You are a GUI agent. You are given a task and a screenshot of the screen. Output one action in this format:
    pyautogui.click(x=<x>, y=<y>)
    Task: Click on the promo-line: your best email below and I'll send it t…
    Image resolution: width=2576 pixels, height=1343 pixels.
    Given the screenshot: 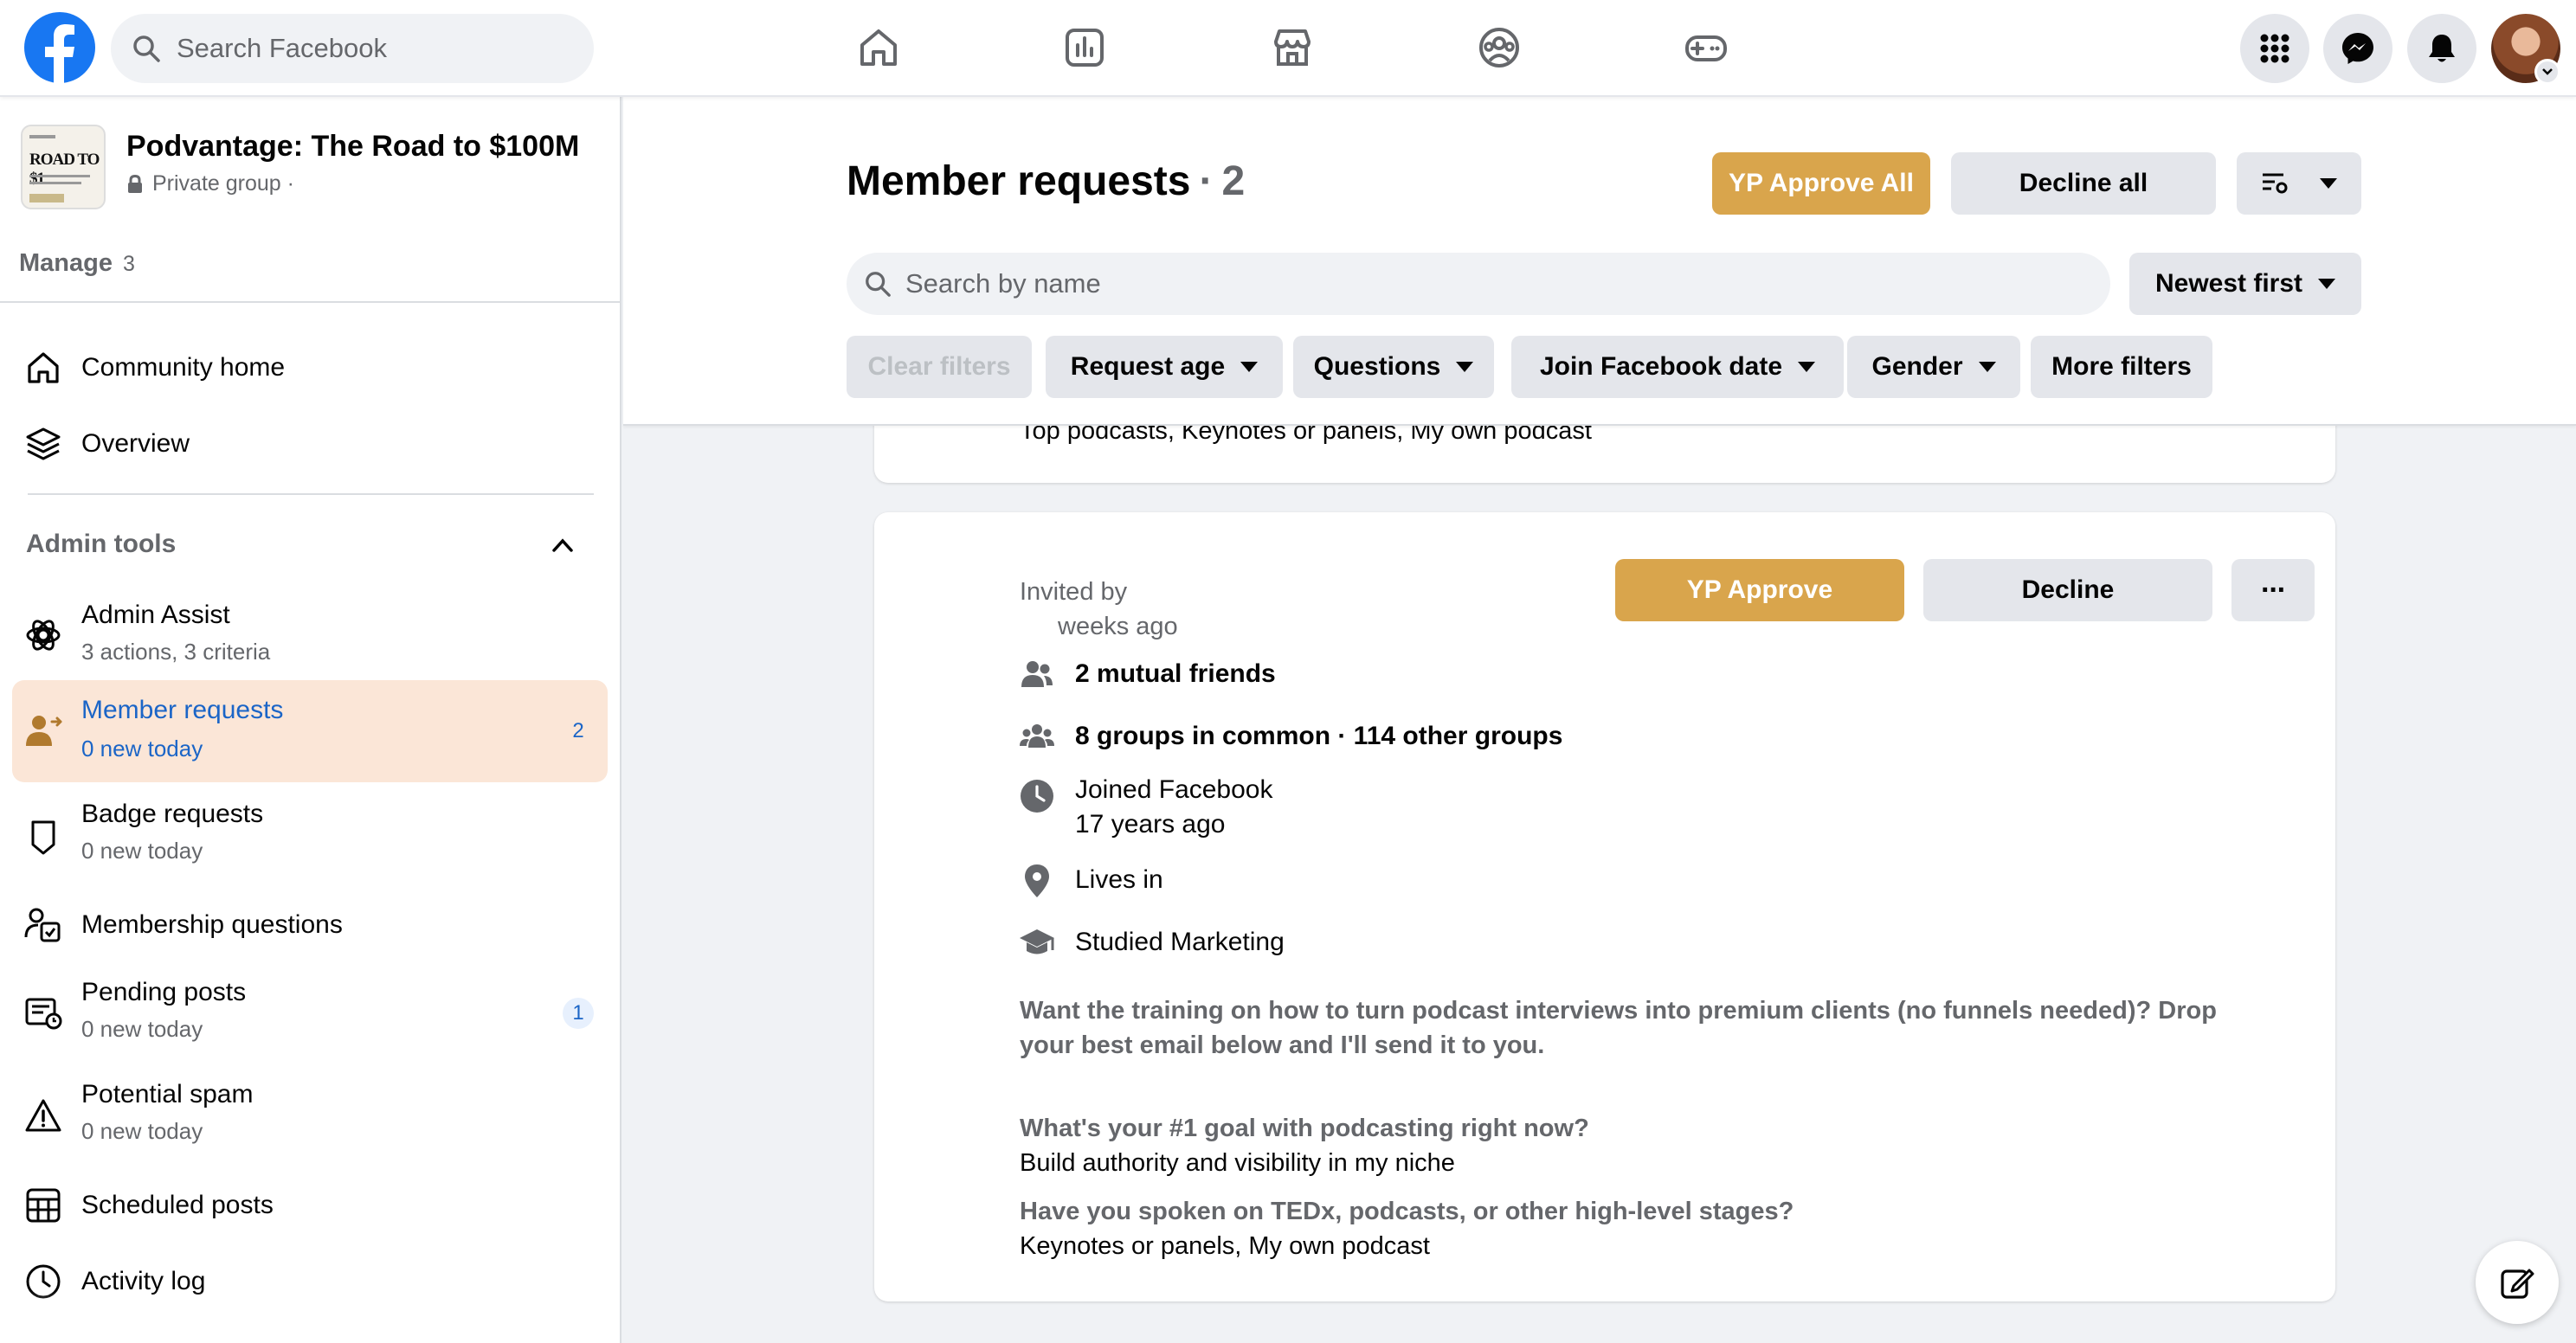 What is the action you would take?
    pyautogui.click(x=1282, y=1045)
    